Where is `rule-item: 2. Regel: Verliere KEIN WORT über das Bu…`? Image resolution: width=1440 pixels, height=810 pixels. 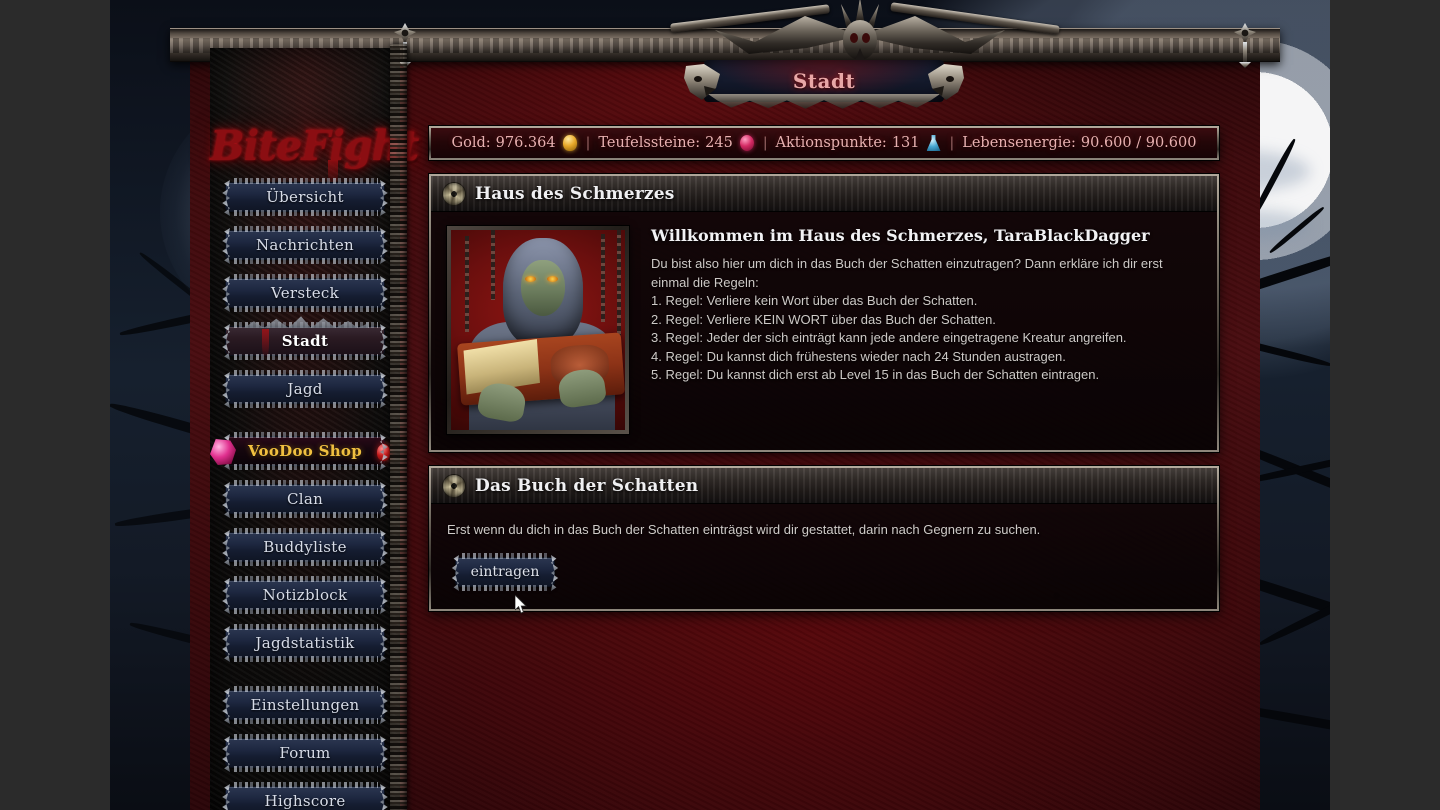
rule-item: 2. Regel: Verliere KEIN WORT über das Bu… is located at coordinates (823, 319).